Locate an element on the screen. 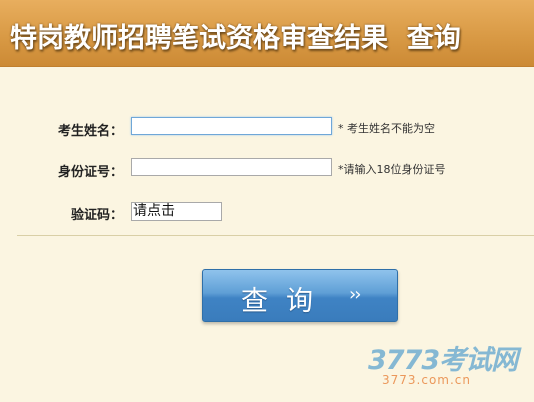 The height and width of the screenshot is (402, 534). query-button: 查询 ›› is located at coordinates (300, 295).